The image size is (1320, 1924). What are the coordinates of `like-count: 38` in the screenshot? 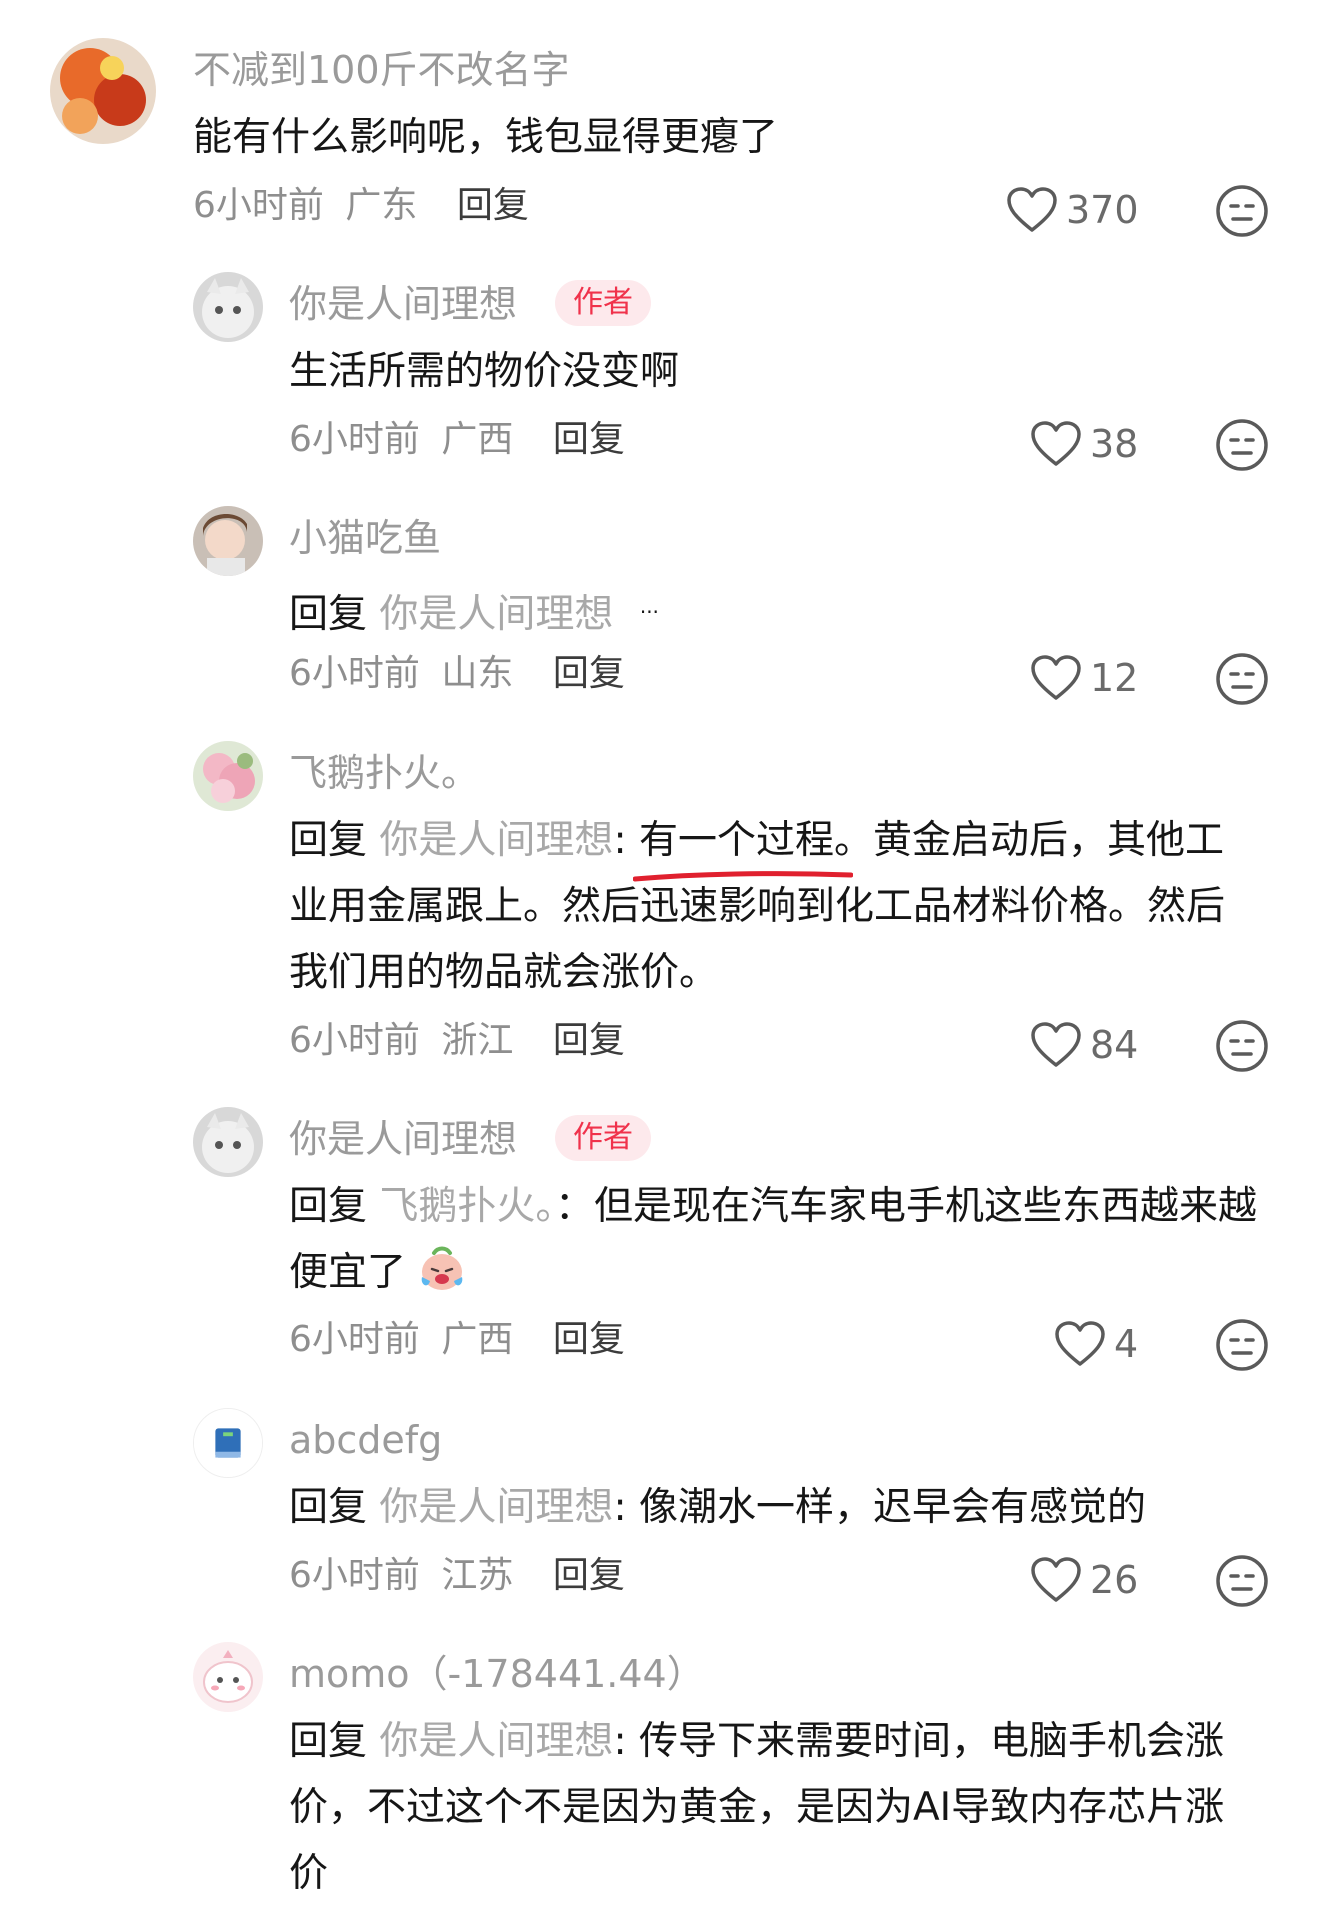 It's located at (1114, 444).